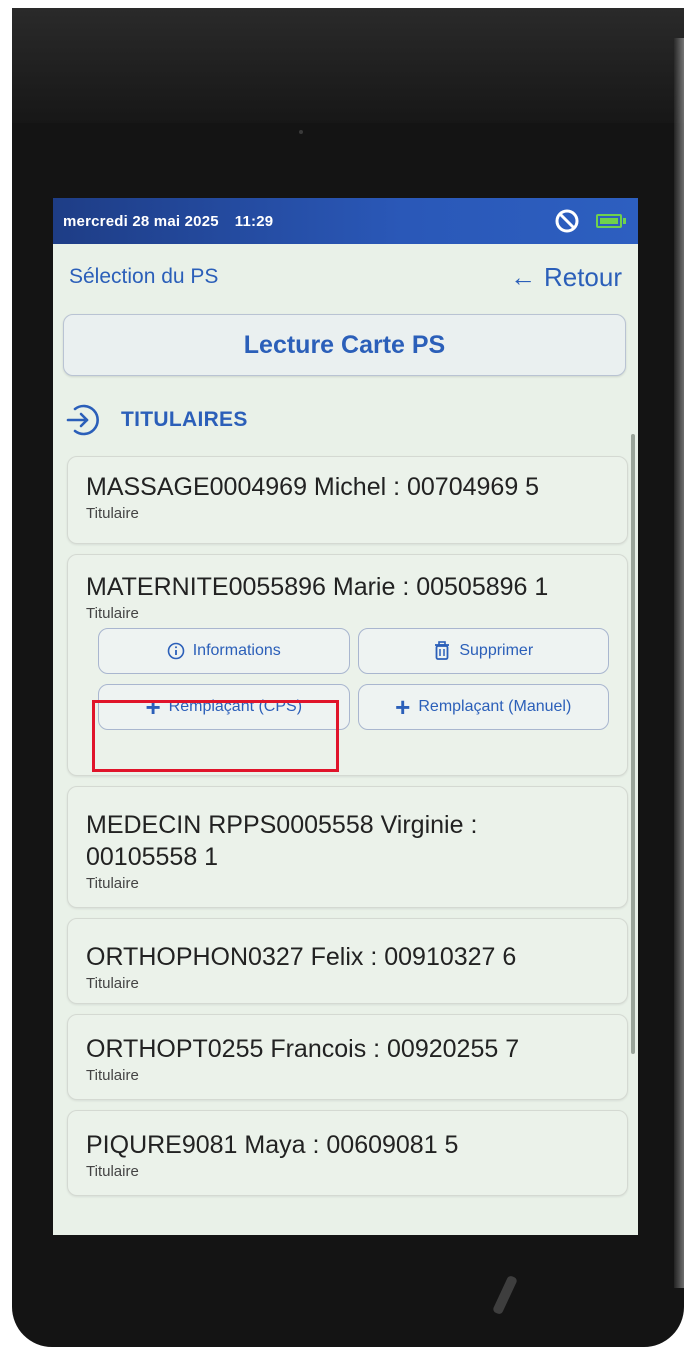 The height and width of the screenshot is (1347, 694). What do you see at coordinates (345, 221) in the screenshot?
I see `status-bar: mercredi 28 mai 2025 11:29` at bounding box center [345, 221].